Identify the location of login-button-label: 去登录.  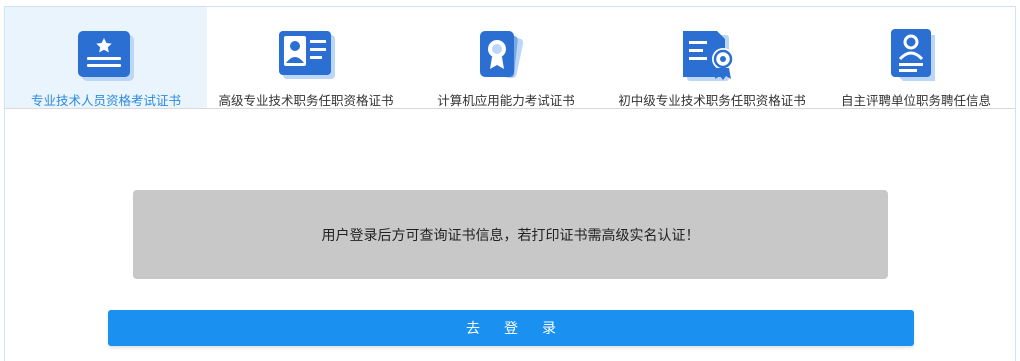
(523, 329).